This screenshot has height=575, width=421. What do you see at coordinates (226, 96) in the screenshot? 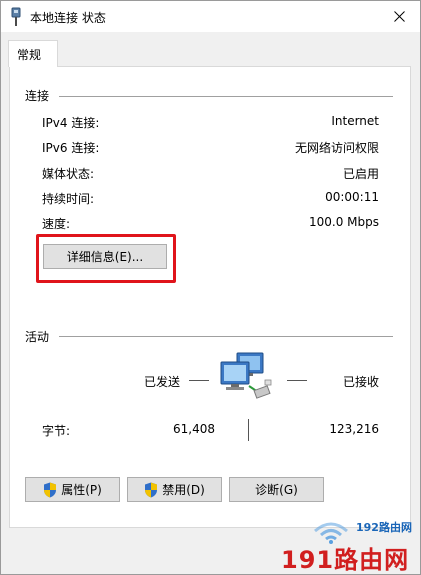
I see `connection-group-divider` at bounding box center [226, 96].